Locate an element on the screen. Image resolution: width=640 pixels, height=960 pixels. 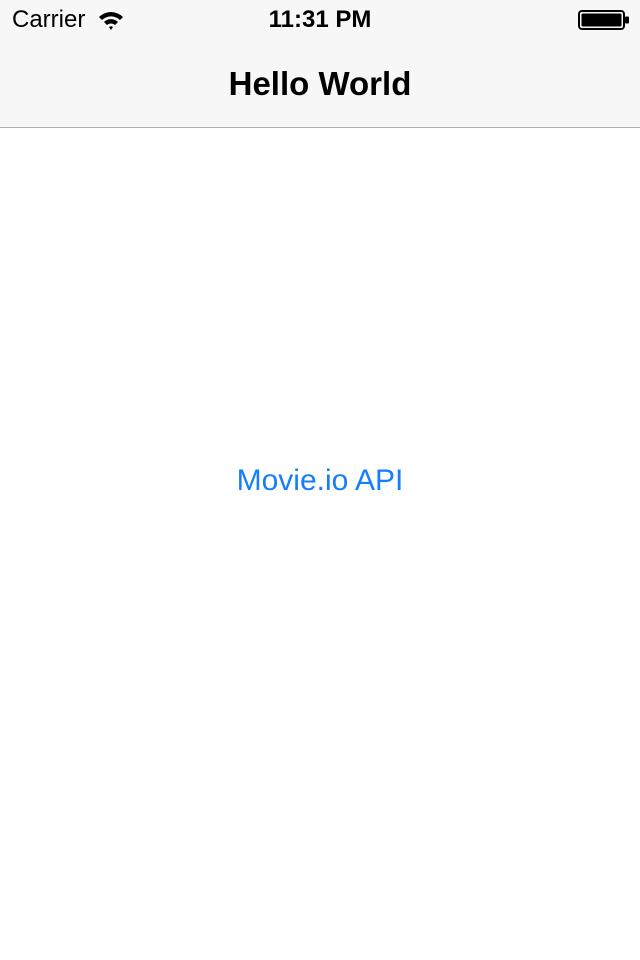
nav-title: Hello World is located at coordinates (320, 83).